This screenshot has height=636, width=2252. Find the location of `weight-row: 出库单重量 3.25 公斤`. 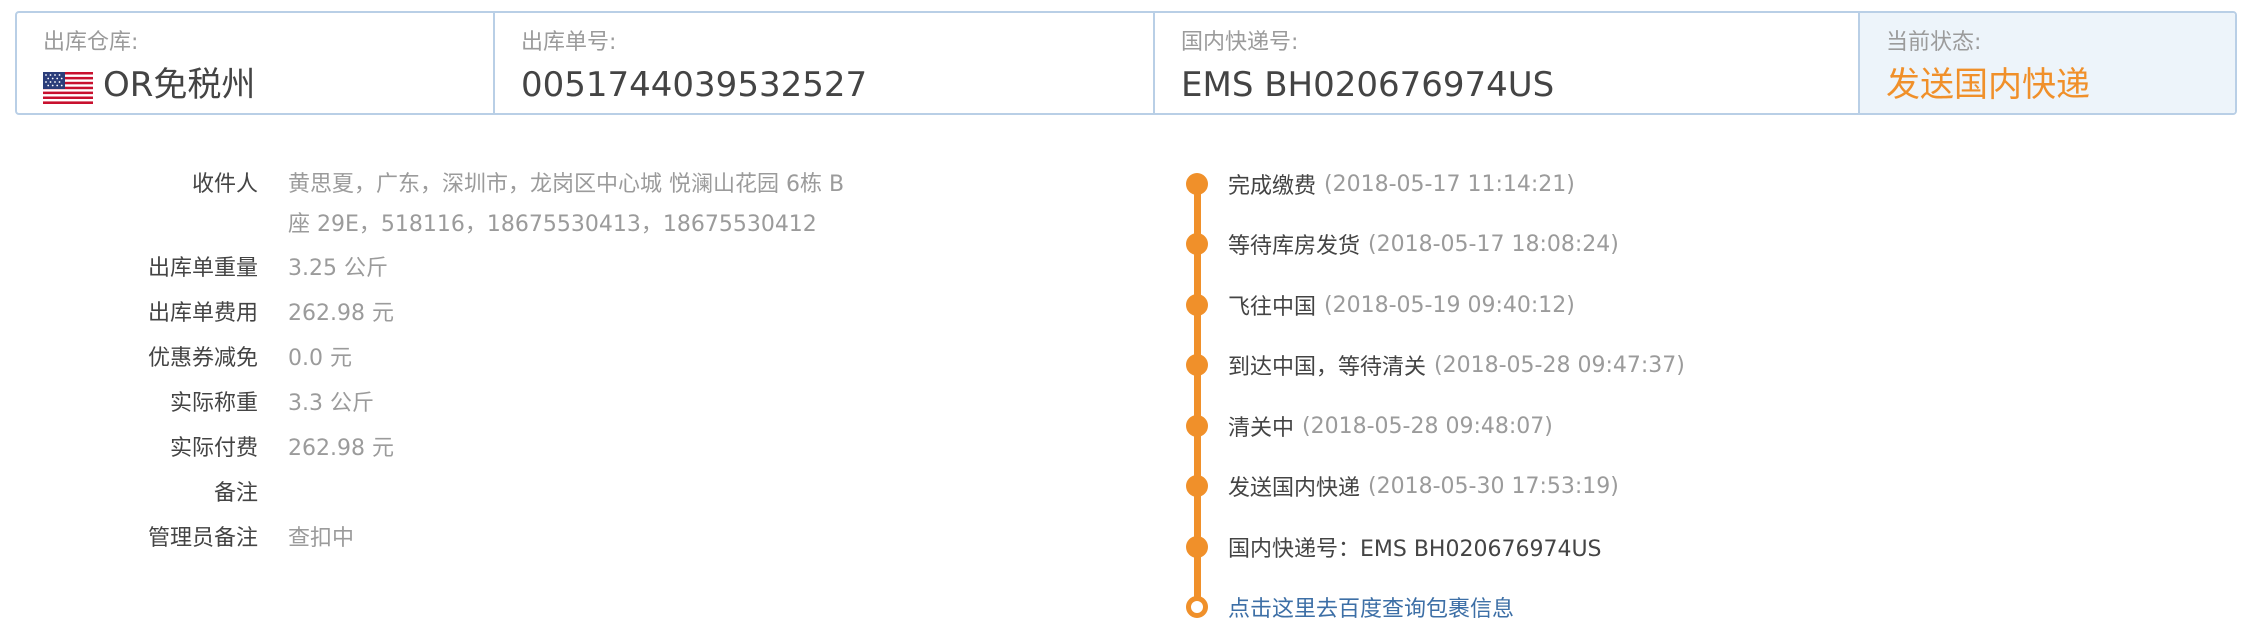

weight-row: 出库单重量 3.25 公斤 is located at coordinates (500, 269).